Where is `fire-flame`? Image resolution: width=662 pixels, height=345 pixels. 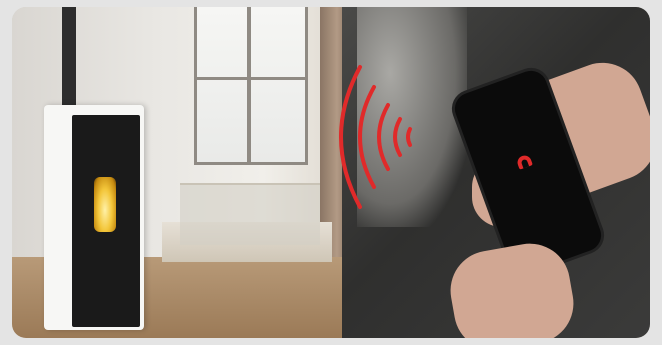 fire-flame is located at coordinates (105, 204).